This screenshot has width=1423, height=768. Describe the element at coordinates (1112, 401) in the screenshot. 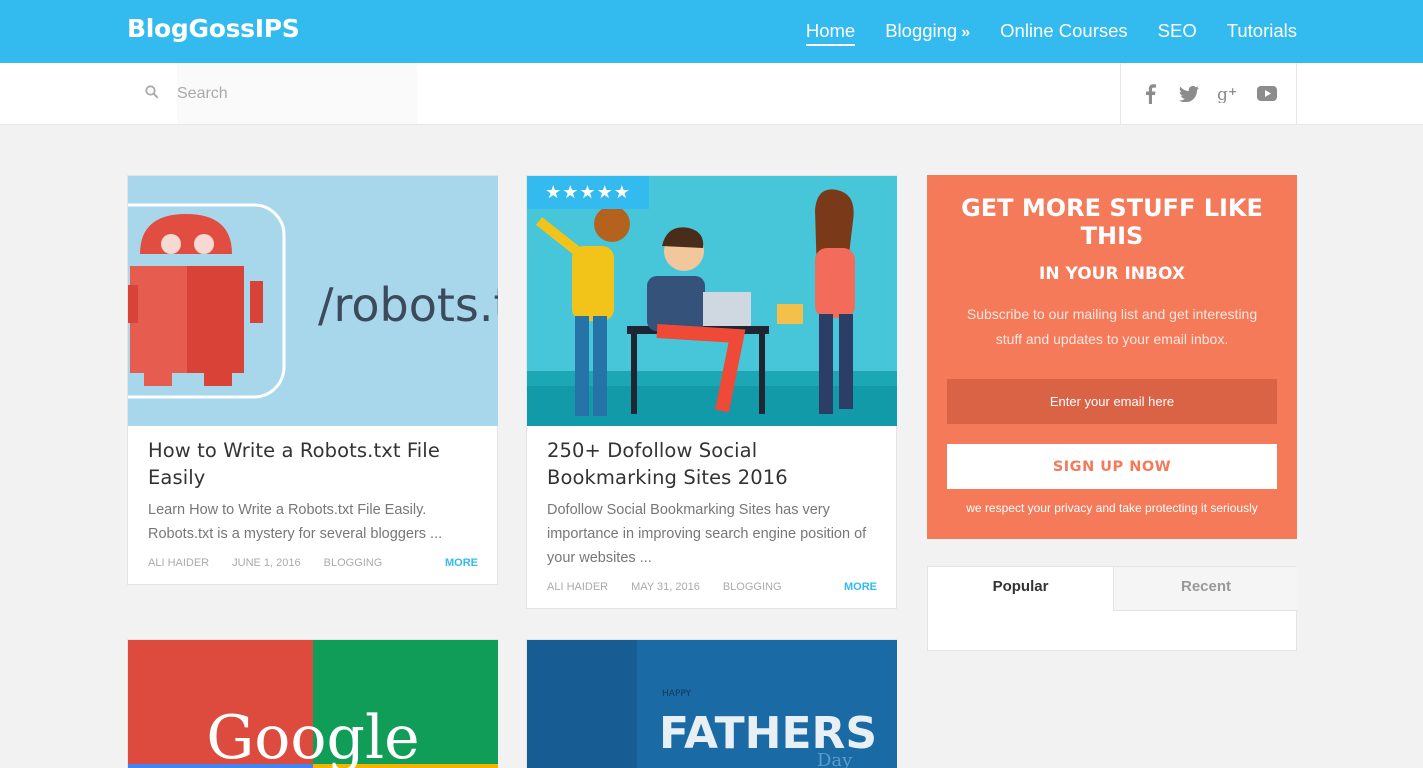

I see `email-field` at that location.